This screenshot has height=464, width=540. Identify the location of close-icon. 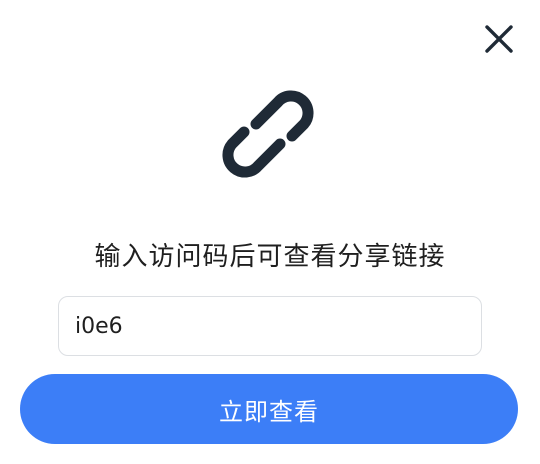
(499, 39).